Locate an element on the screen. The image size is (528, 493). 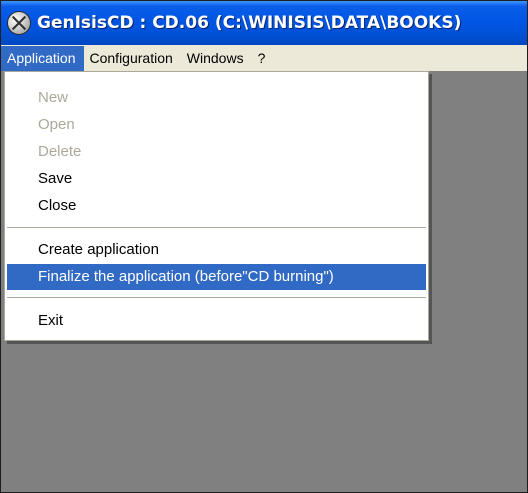
menu-item-save: Save is located at coordinates (216, 179).